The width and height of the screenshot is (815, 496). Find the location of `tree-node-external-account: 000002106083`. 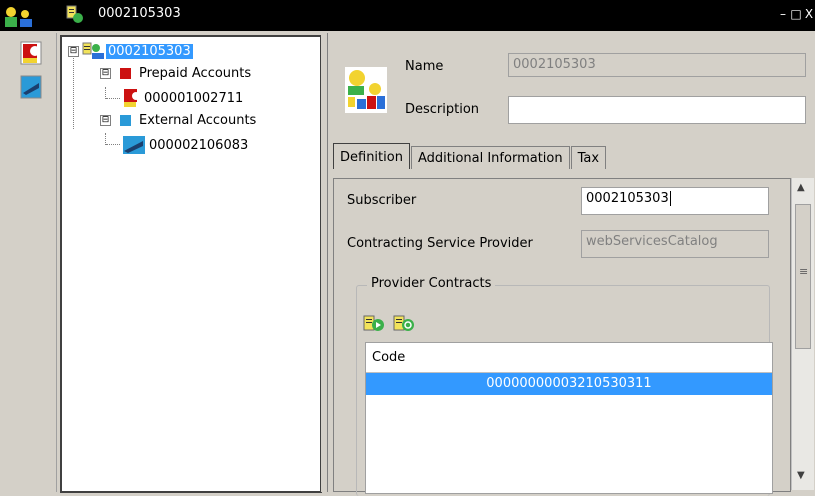

tree-node-external-account: 000002106083 is located at coordinates (185, 145).